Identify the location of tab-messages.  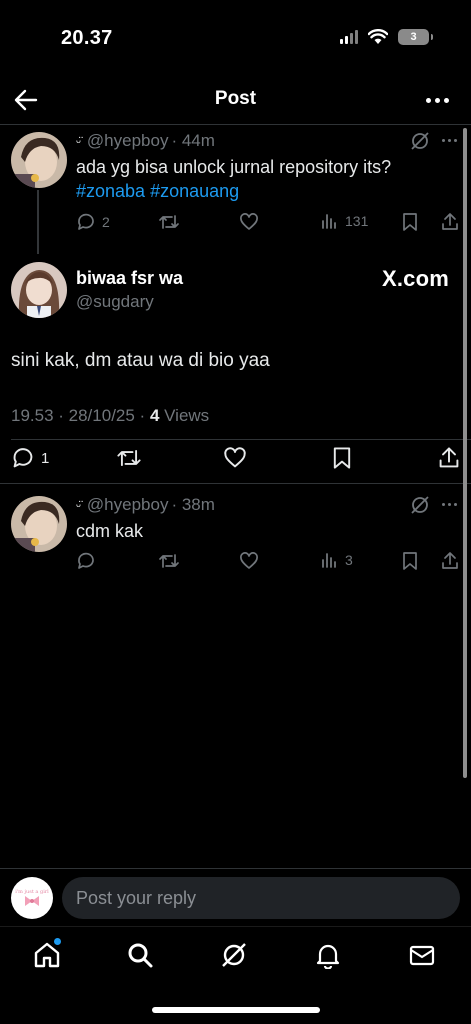
(423, 956).